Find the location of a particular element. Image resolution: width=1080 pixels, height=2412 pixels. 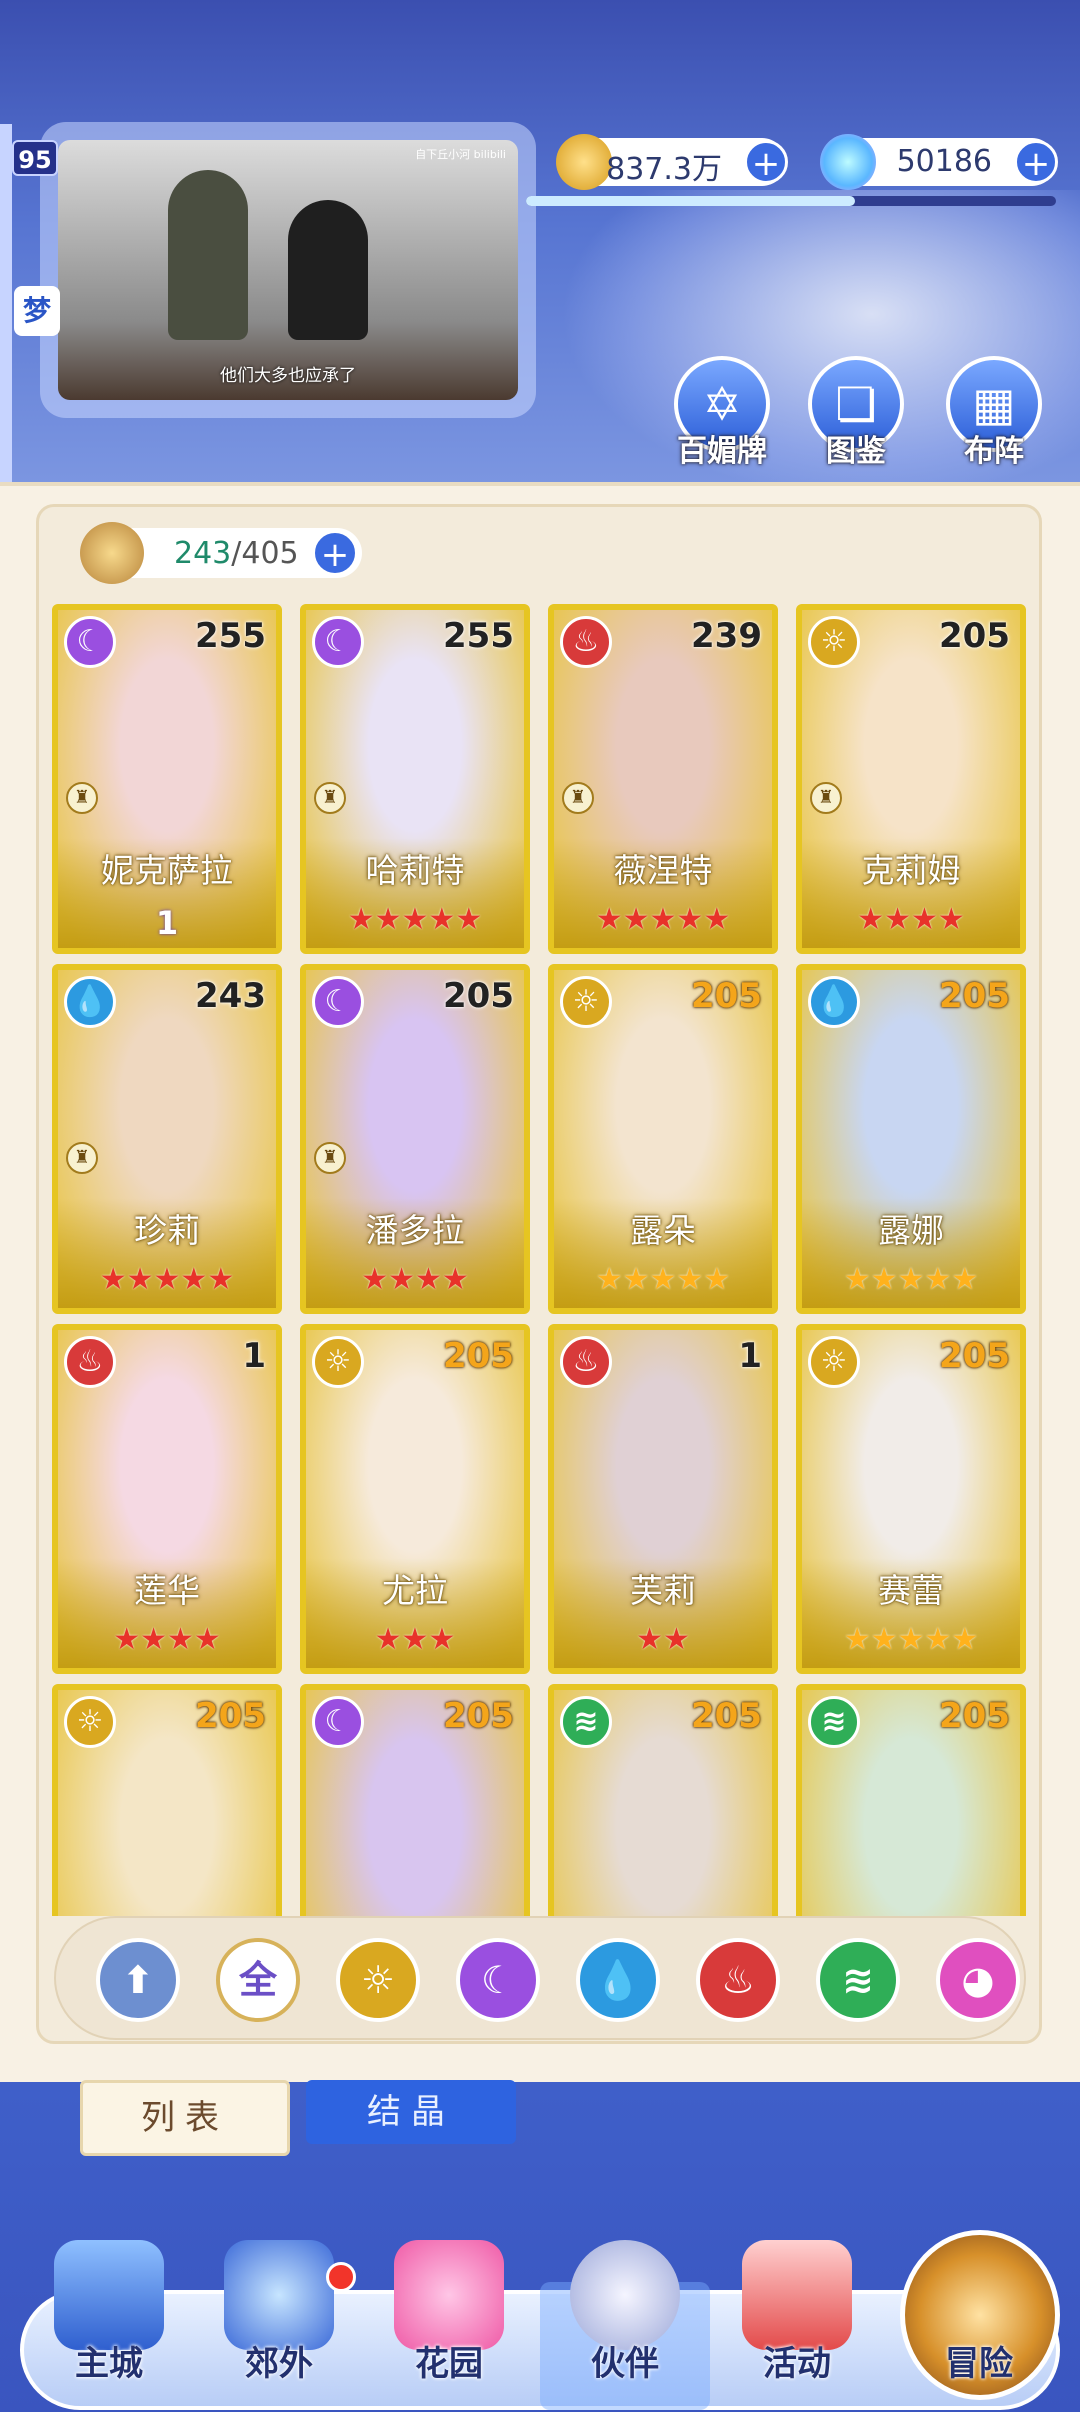

gallery-button: ❏ 图鉴 is located at coordinates (856, 413).